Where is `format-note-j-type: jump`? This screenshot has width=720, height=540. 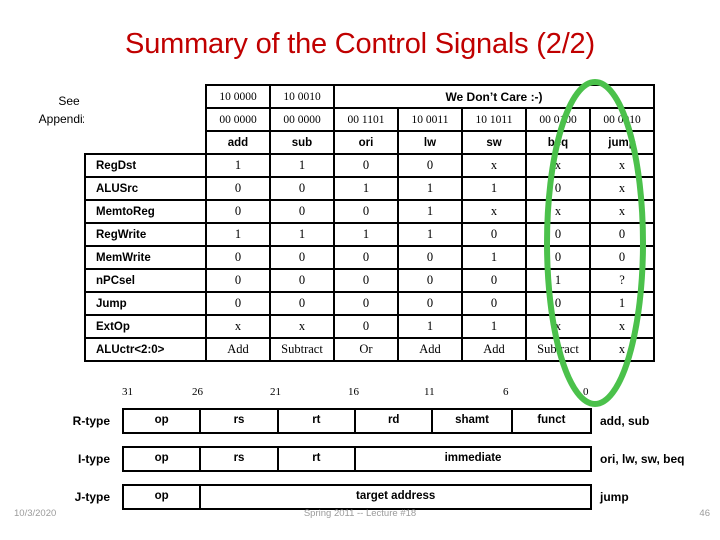 format-note-j-type: jump is located at coordinates (614, 497).